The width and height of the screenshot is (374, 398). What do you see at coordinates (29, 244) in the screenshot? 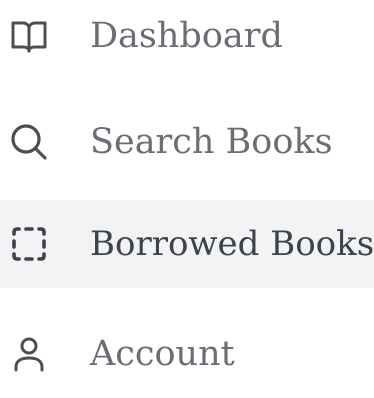
I see `dashed-square-icon` at bounding box center [29, 244].